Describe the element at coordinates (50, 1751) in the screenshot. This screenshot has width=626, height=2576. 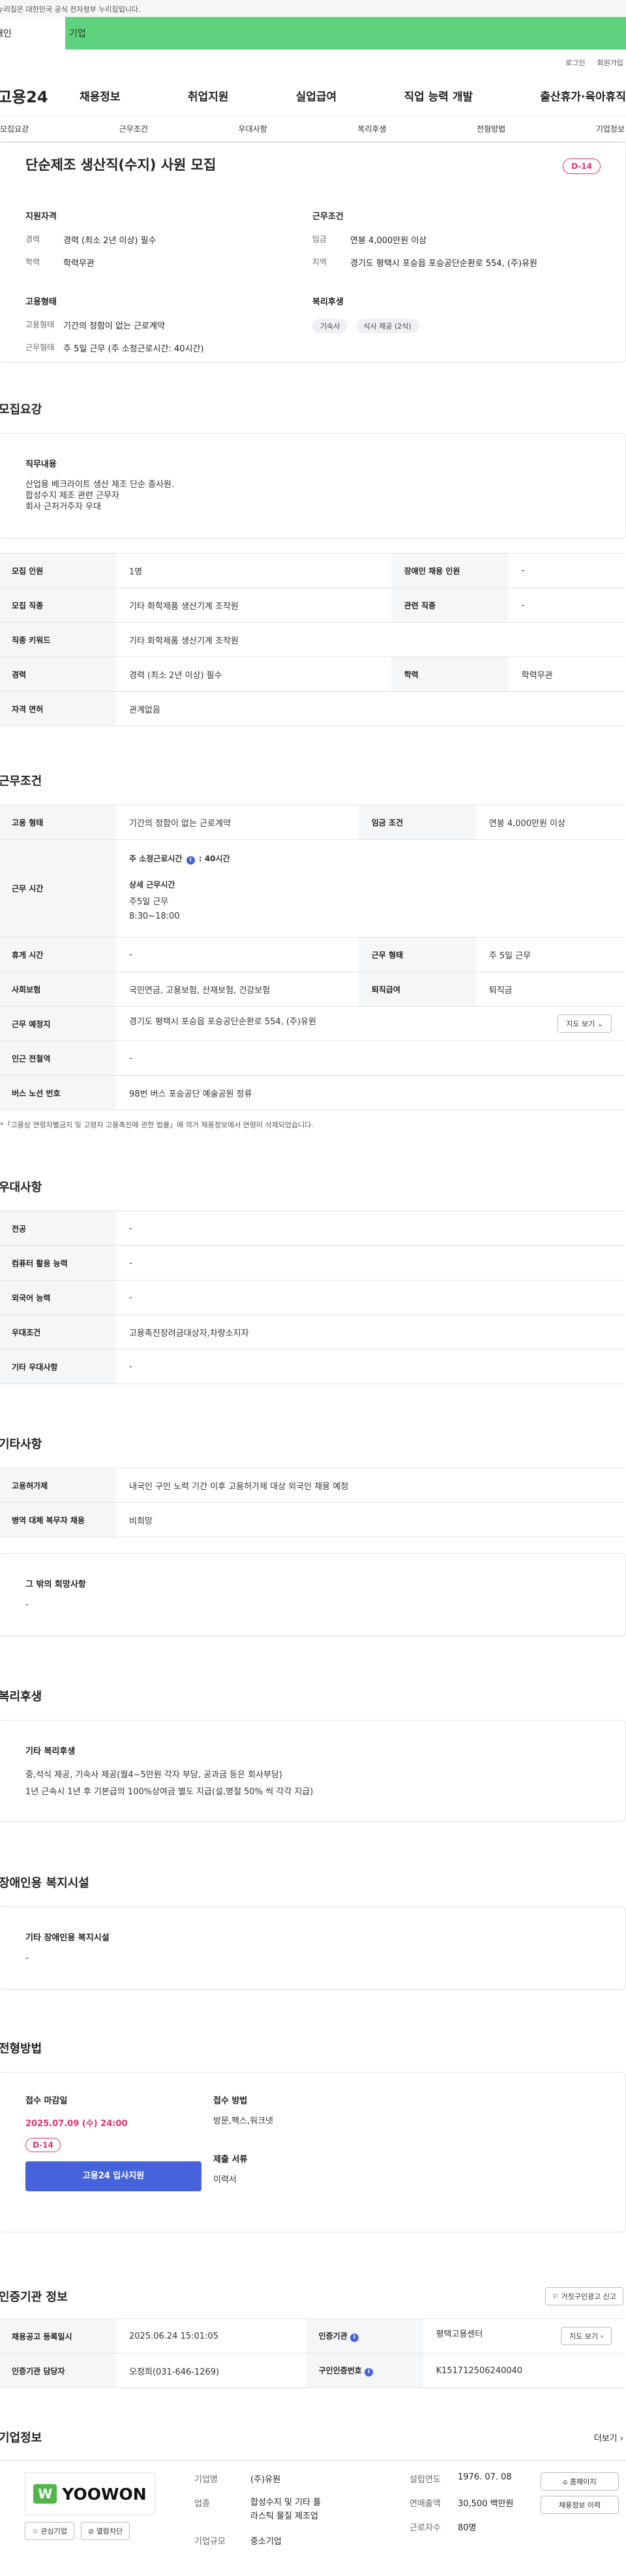
I see `welfare-box-heading: 기타 복리후생` at that location.